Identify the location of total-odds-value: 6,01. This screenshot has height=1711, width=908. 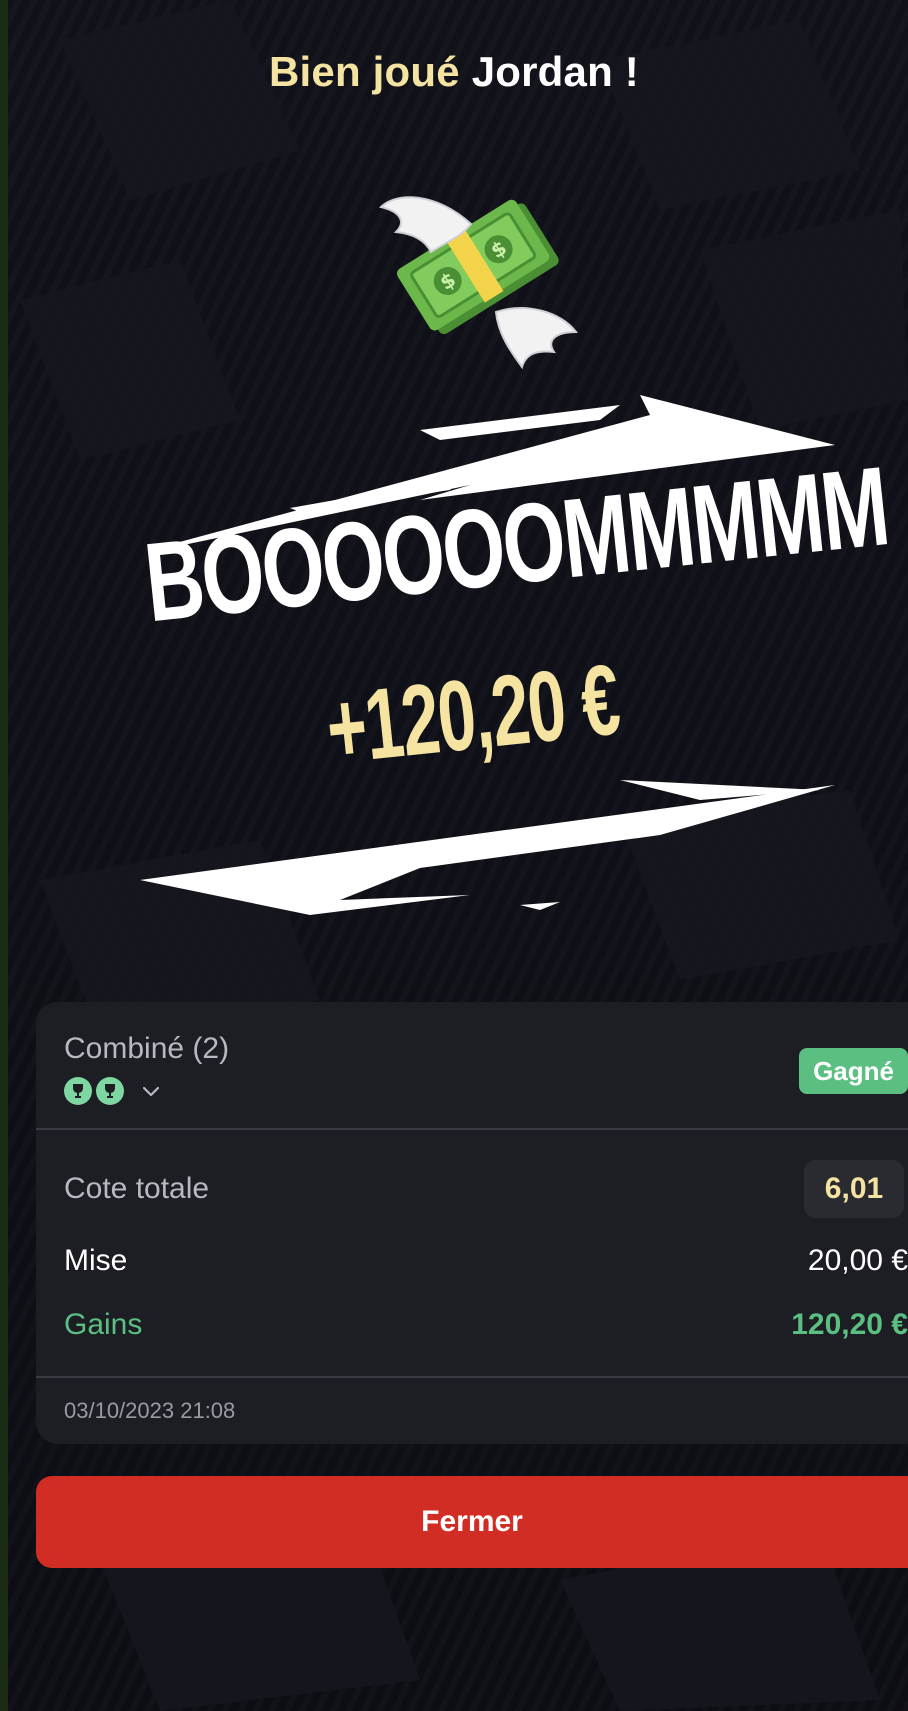
(854, 1189).